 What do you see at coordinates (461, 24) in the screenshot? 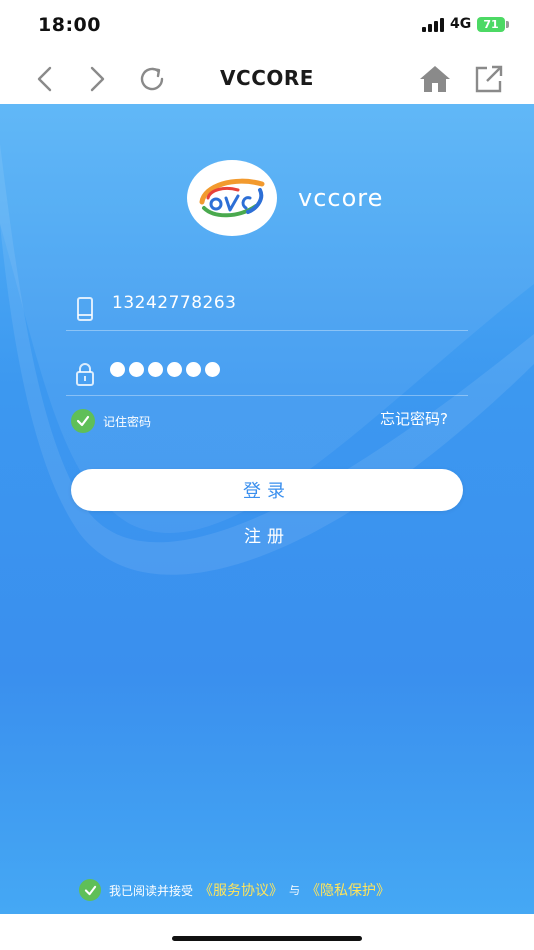
I see `network-type: 4G` at bounding box center [461, 24].